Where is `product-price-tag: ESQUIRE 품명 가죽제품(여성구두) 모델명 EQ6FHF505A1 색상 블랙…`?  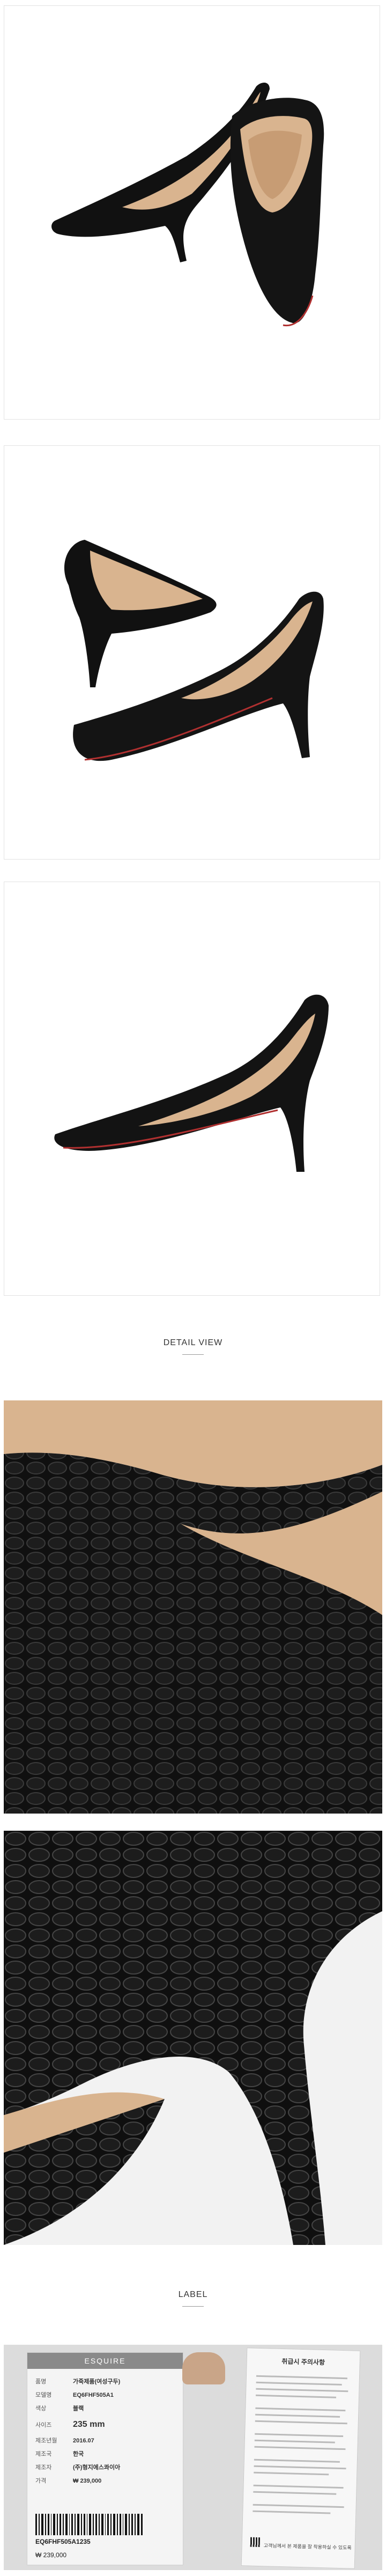 product-price-tag: ESQUIRE 품명 가죽제품(여성구두) 모델명 EQ6FHF505A1 색상 블랙… is located at coordinates (105, 2458).